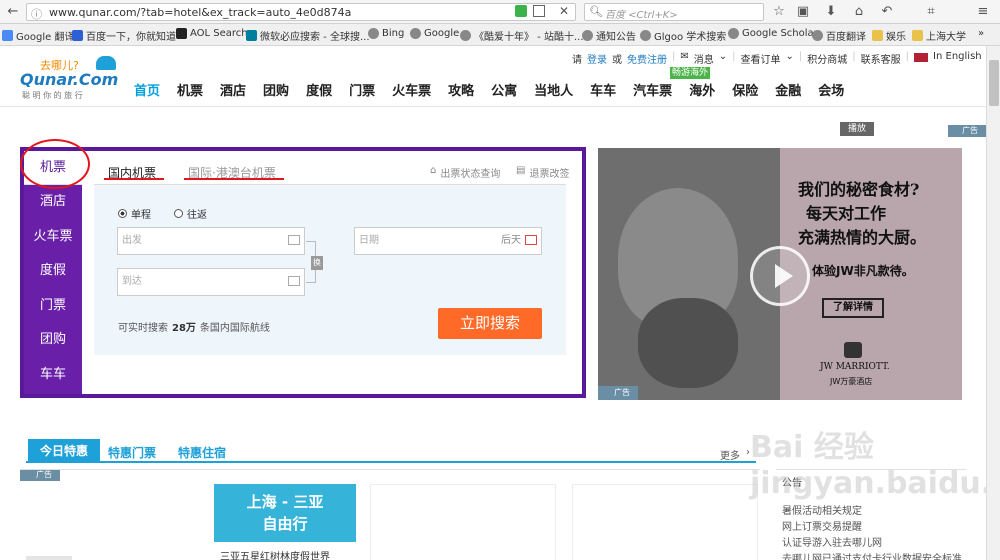  What do you see at coordinates (877, 35) in the screenshot?
I see `folder-icon` at bounding box center [877, 35].